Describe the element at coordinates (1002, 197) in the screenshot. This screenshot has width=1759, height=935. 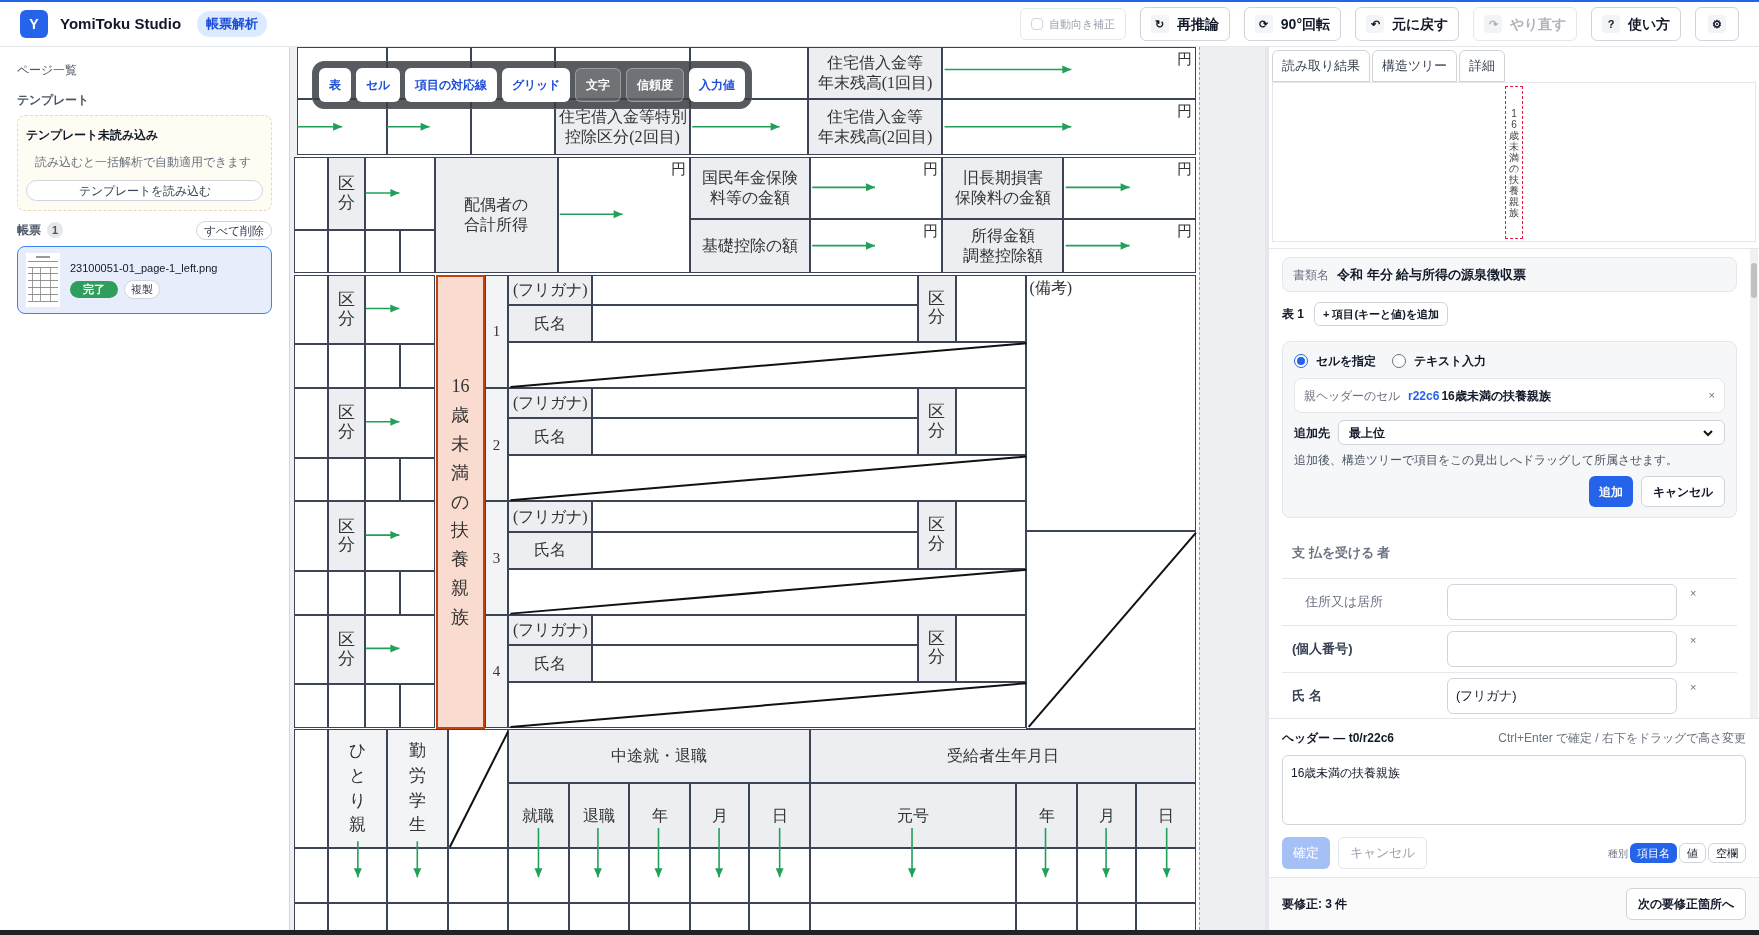
I see `label-text: 保険料の金額` at that location.